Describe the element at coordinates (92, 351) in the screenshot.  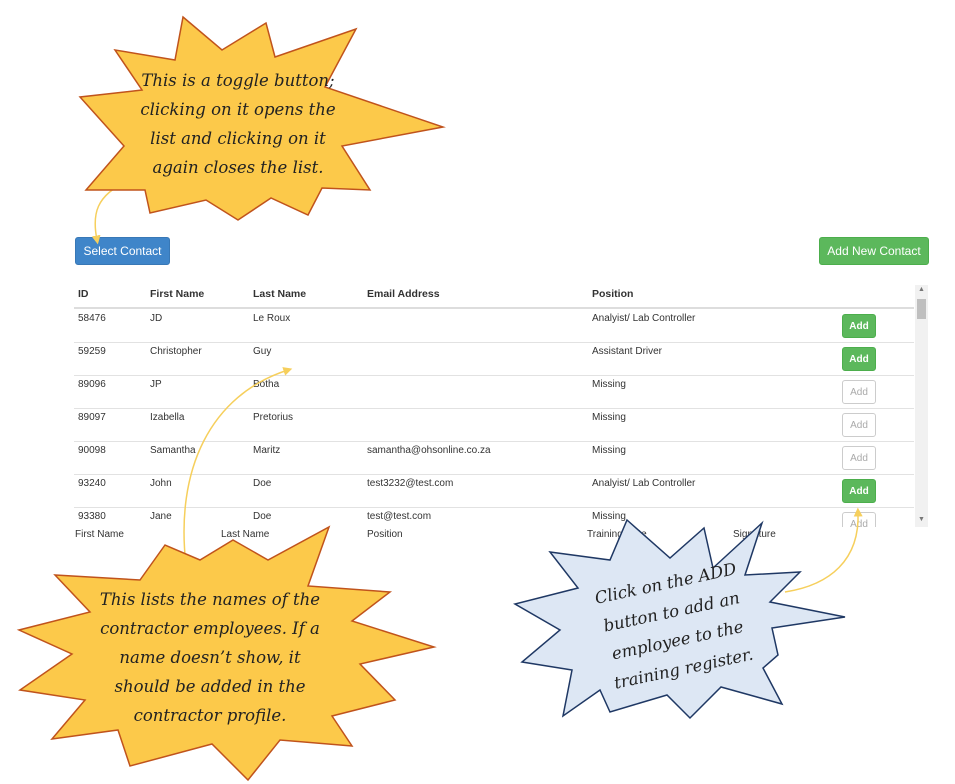
I see `cell-id: 59259` at that location.